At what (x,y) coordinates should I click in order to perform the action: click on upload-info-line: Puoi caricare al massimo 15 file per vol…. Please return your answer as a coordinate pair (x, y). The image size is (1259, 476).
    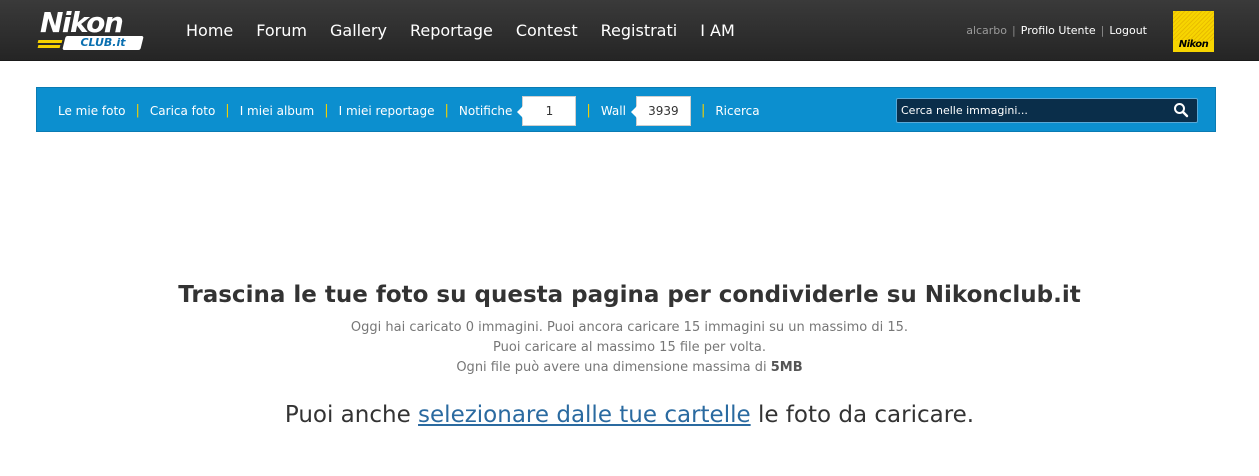
    Looking at the image, I should click on (629, 347).